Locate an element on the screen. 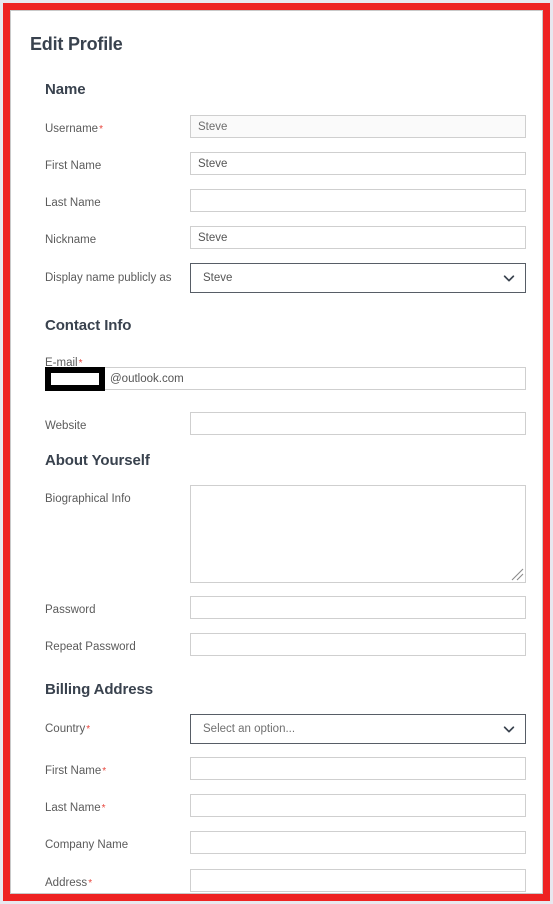 Image resolution: width=553 pixels, height=904 pixels. repeat-password-input is located at coordinates (358, 644).